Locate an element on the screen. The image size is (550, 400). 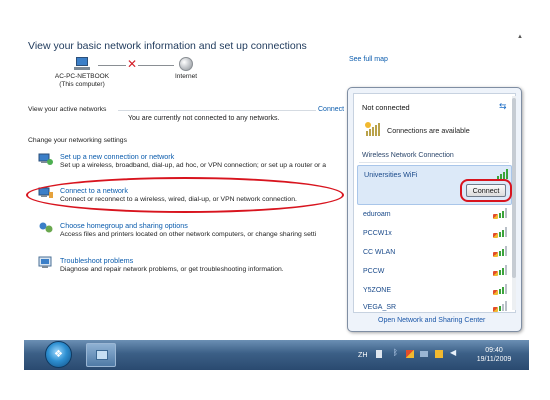
start-button: ❖ is located at coordinates (58, 354).